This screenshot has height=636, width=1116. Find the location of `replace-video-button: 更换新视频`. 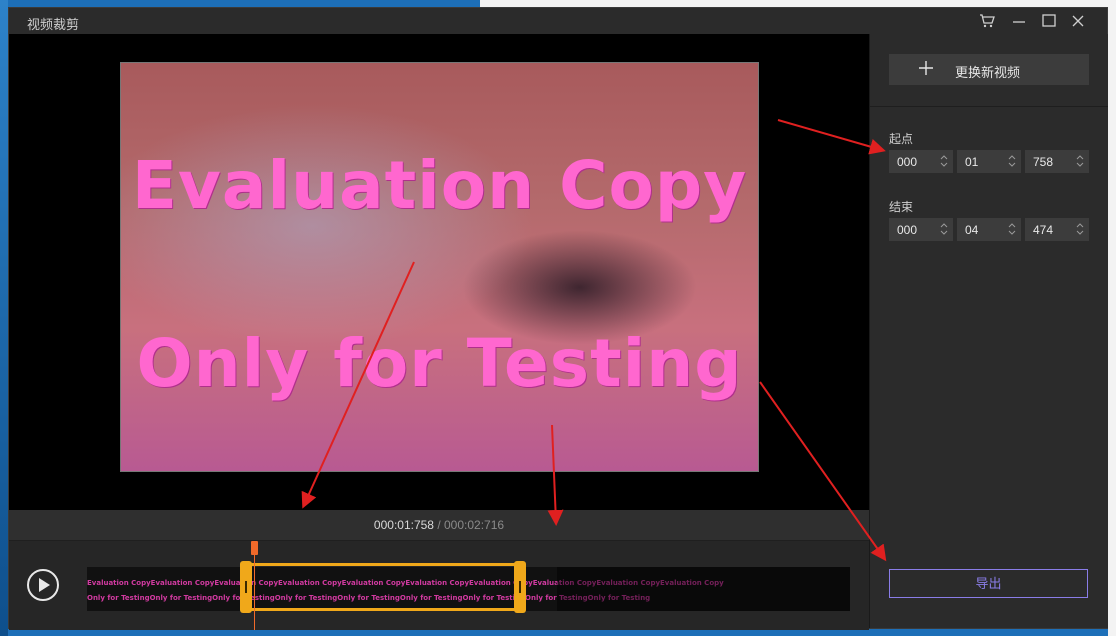

replace-video-button: 更换新视频 is located at coordinates (989, 69).